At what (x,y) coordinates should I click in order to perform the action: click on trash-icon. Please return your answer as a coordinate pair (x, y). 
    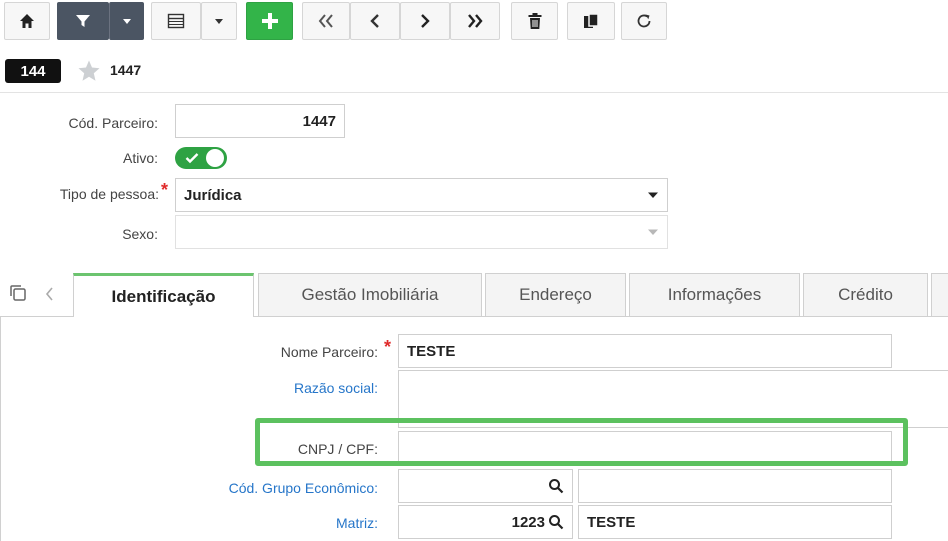
    Looking at the image, I should click on (534, 21).